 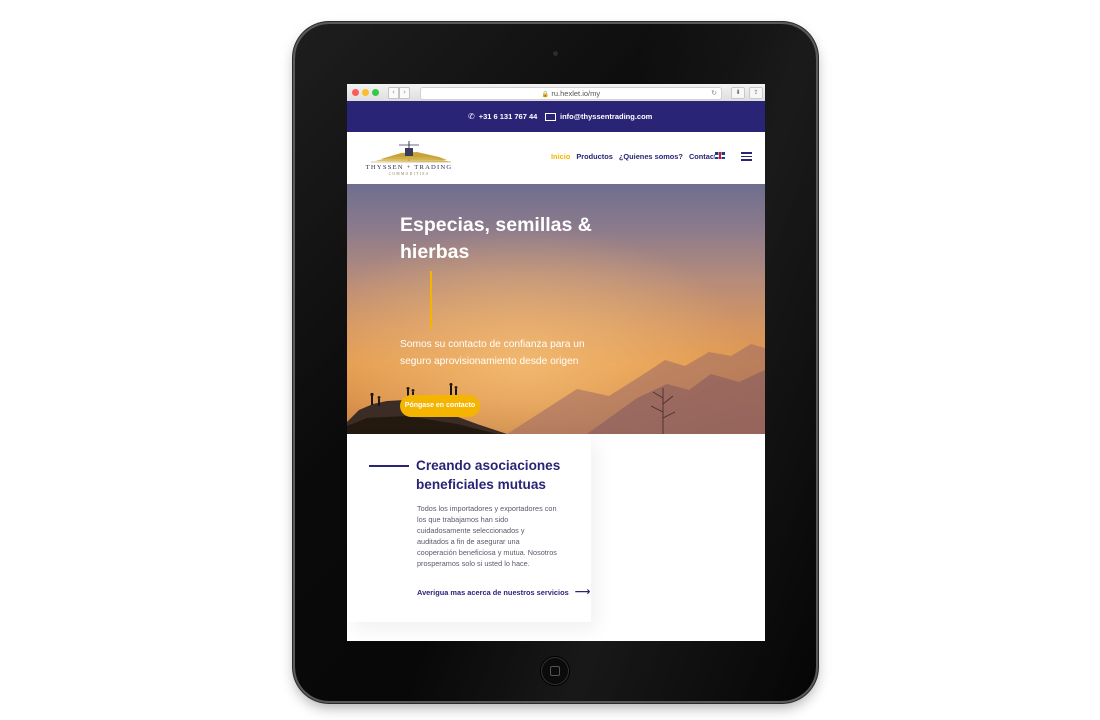 I want to click on site-logo: THYSSEN + TRADING COMMODITIES, so click(x=409, y=159).